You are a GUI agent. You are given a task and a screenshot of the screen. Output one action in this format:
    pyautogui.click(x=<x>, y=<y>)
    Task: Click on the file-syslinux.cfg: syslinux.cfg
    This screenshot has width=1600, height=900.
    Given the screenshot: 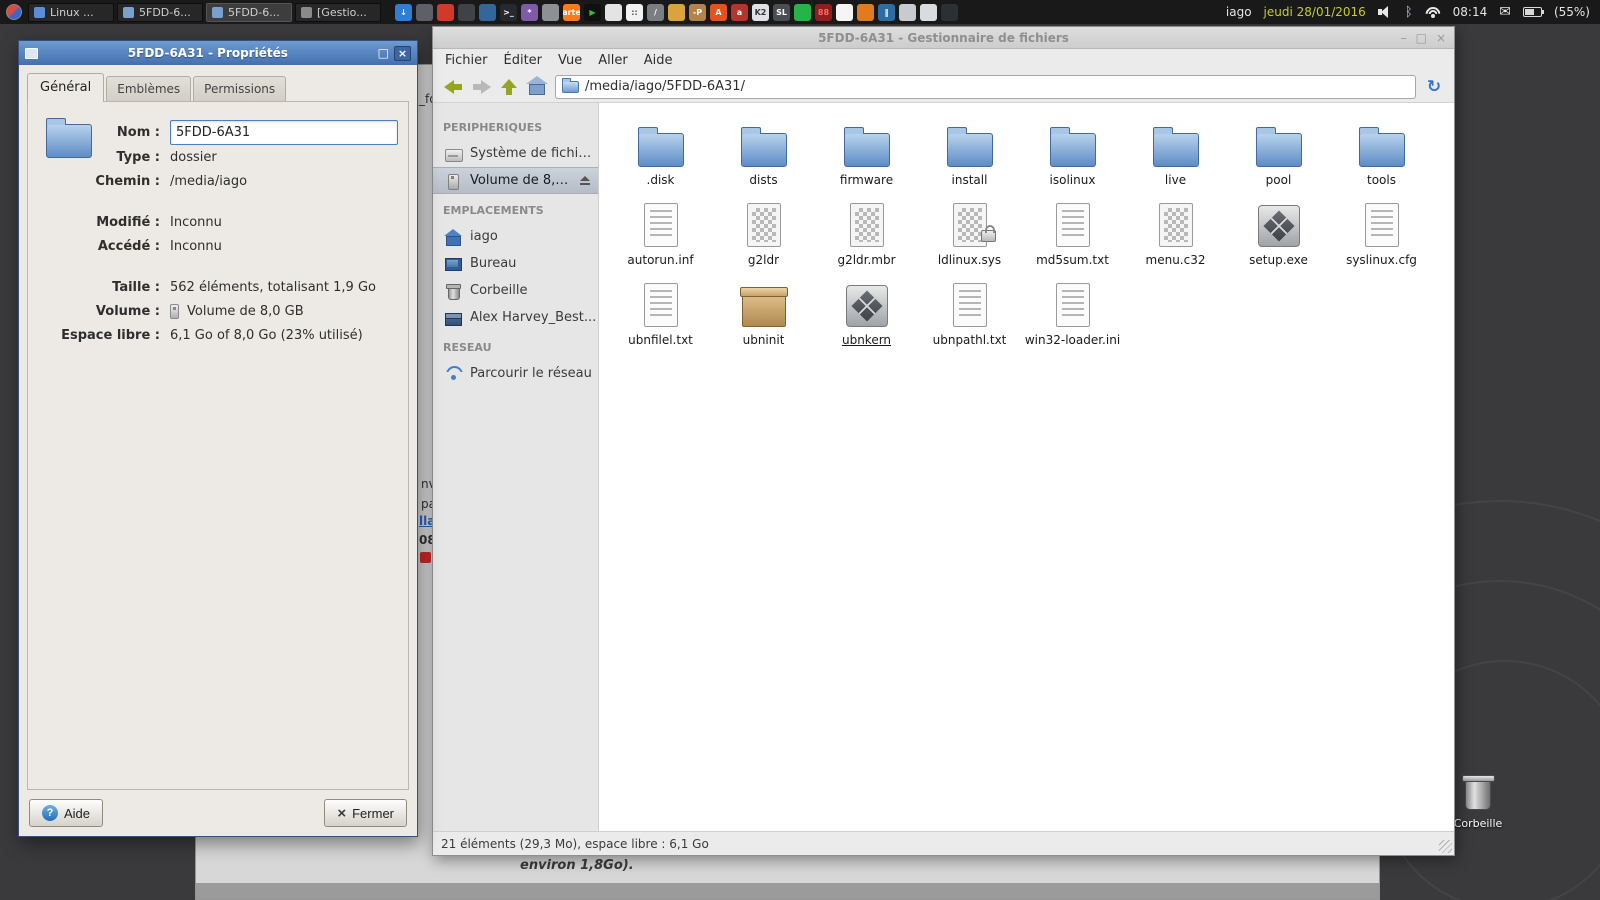 What is the action you would take?
    pyautogui.click(x=1381, y=237)
    